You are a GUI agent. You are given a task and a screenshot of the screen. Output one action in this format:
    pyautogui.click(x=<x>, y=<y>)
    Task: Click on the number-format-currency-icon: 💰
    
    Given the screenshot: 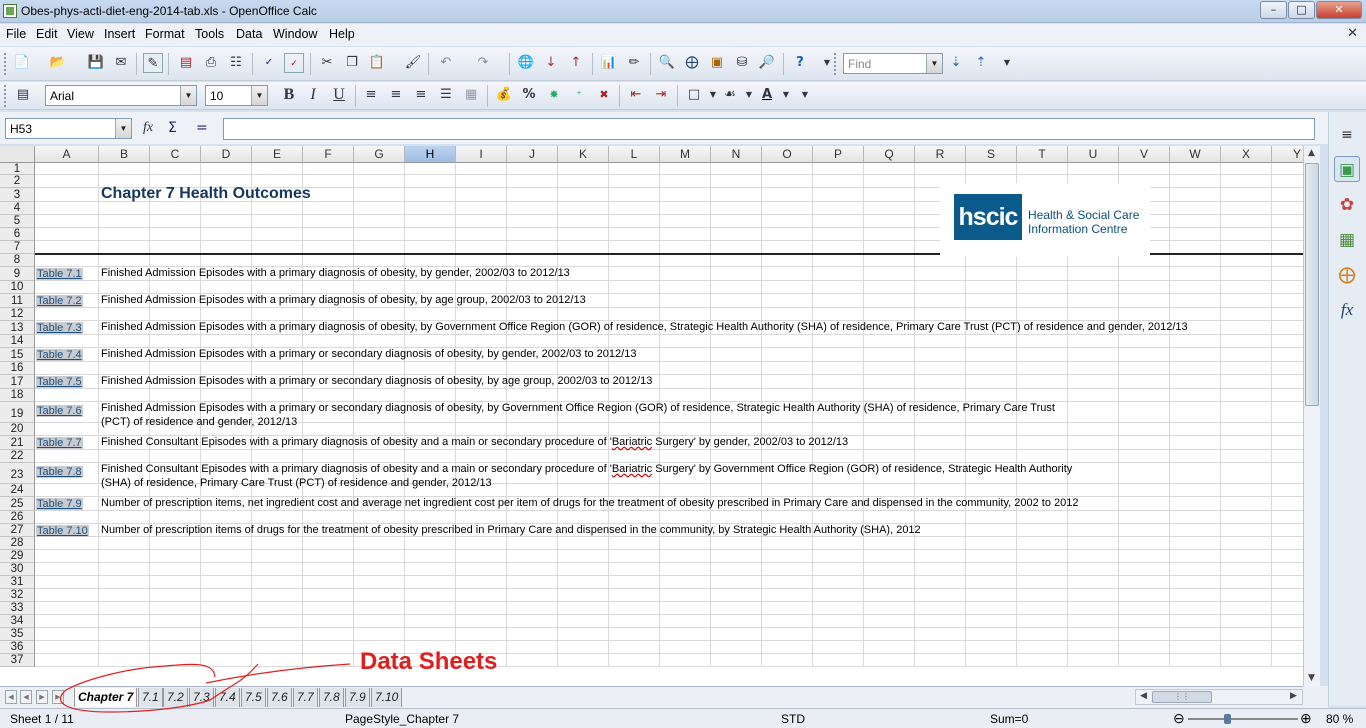 What is the action you would take?
    pyautogui.click(x=504, y=95)
    